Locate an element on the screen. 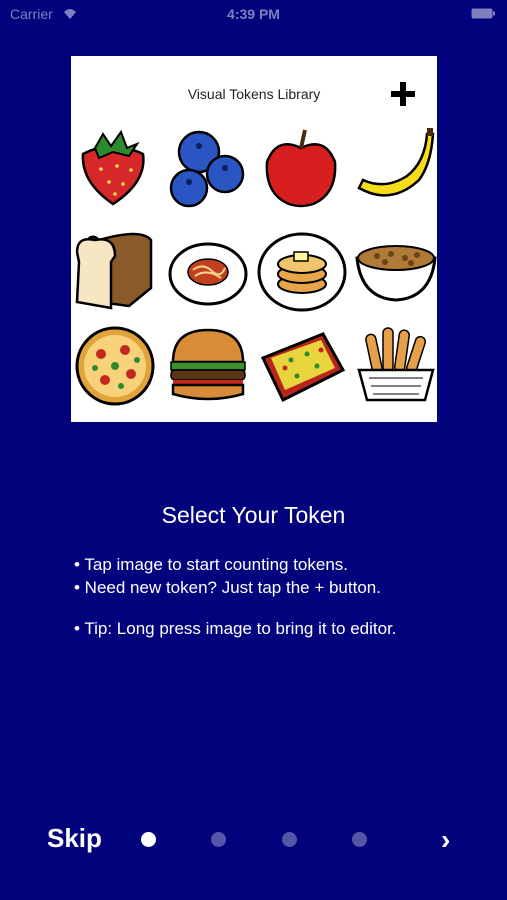 This screenshot has height=900, width=507. preview-header: Visual Tokens Library is located at coordinates (254, 91).